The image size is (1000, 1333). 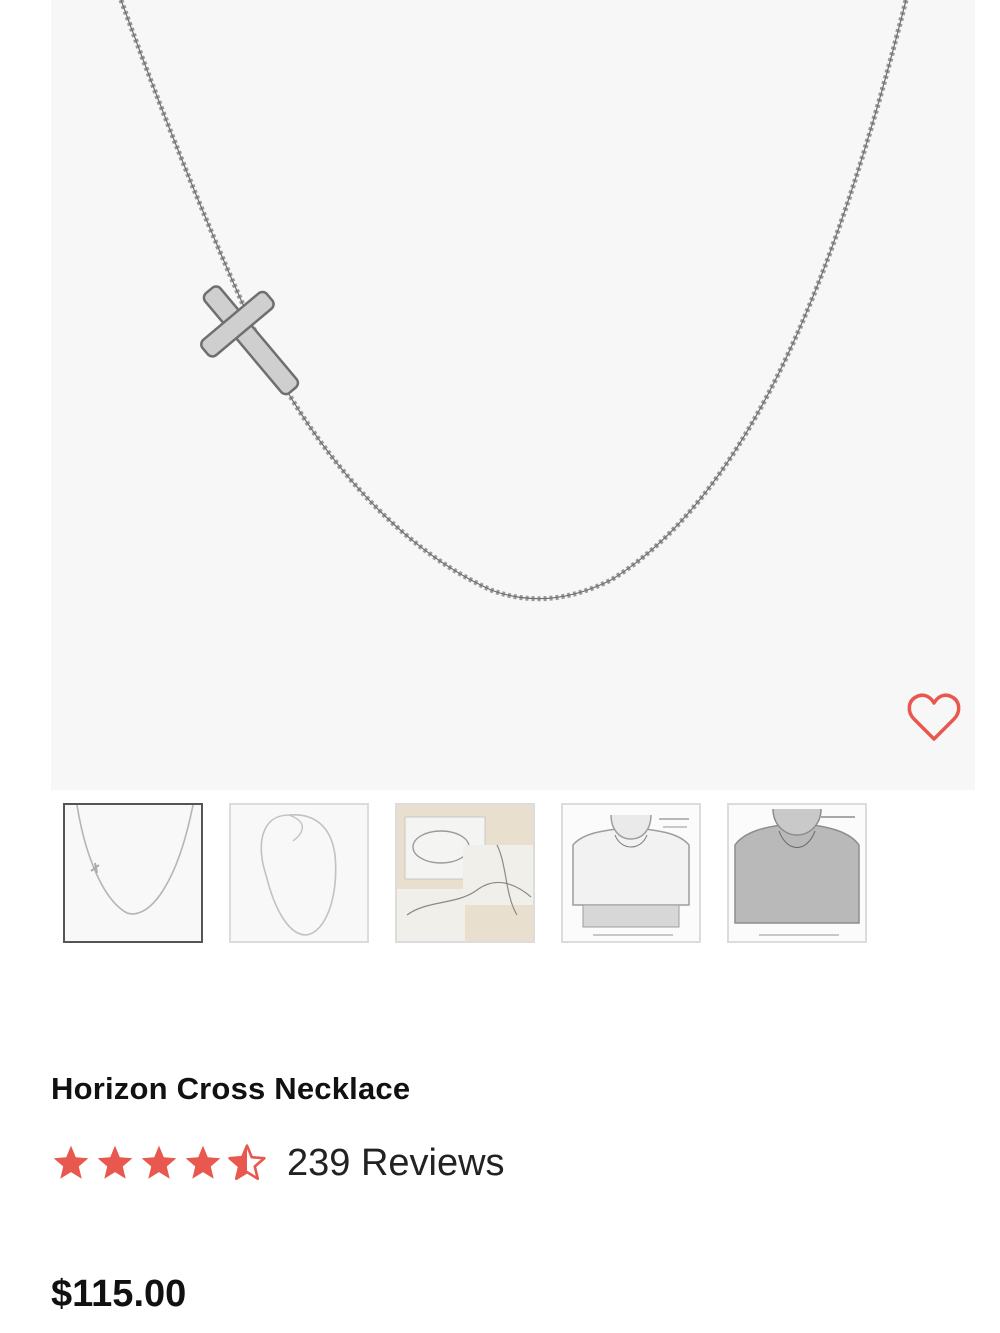 I want to click on thumbnail-strip, so click(x=465, y=874).